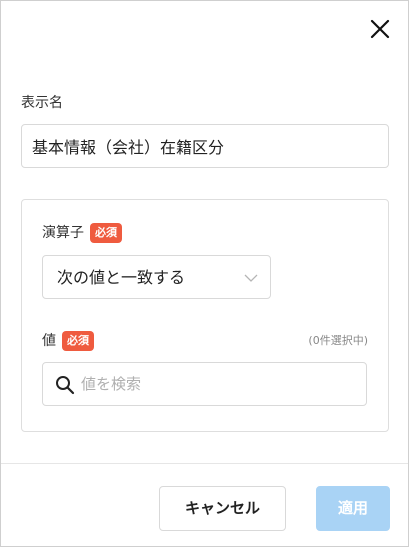 The width and height of the screenshot is (409, 547). What do you see at coordinates (49, 341) in the screenshot?
I see `value-label: 値` at bounding box center [49, 341].